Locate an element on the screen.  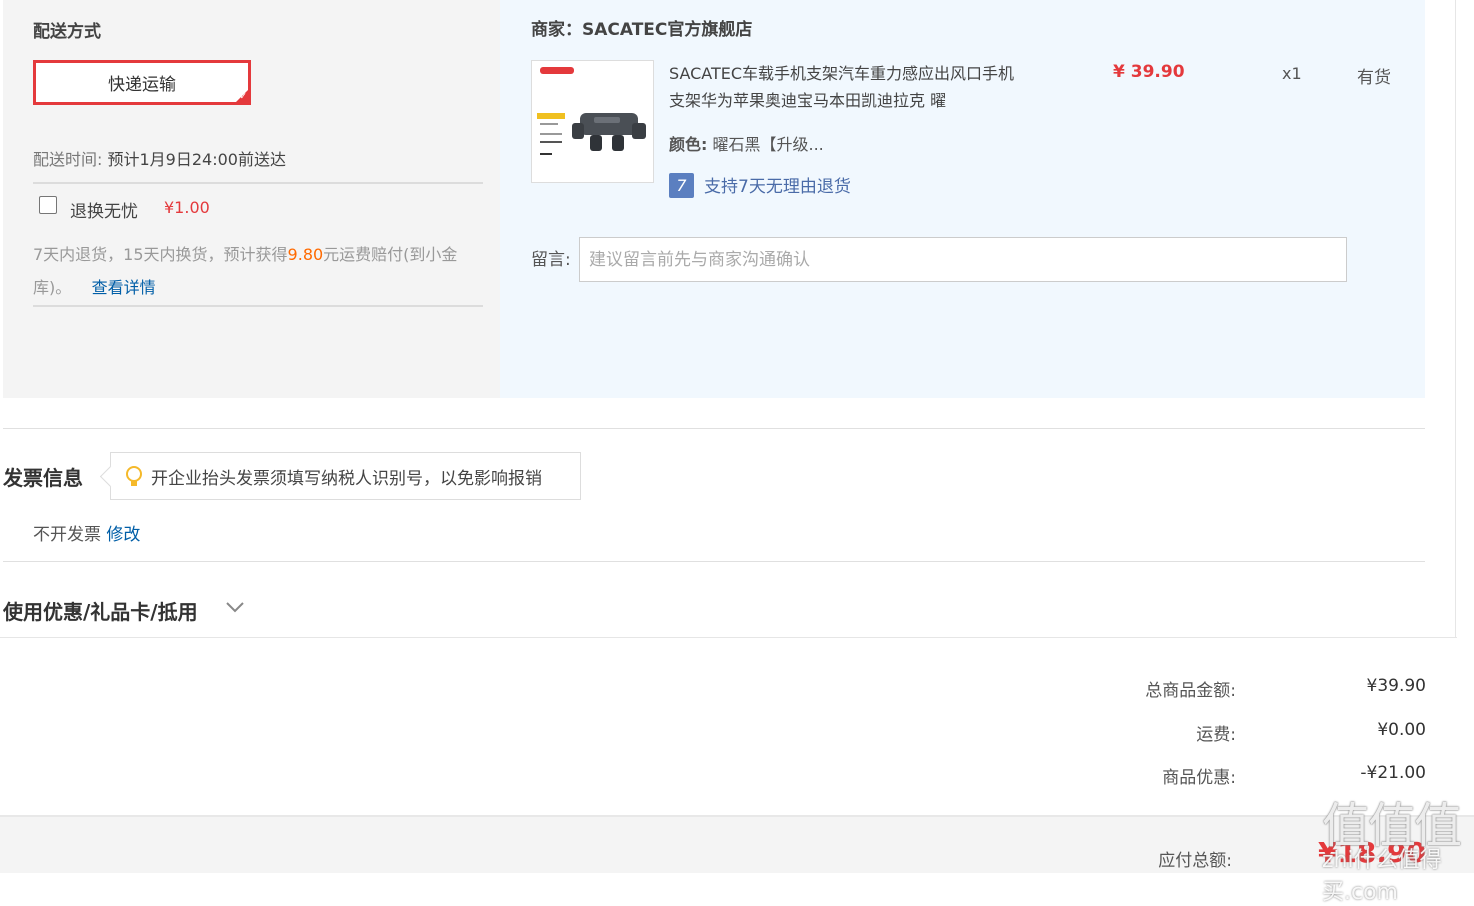
discount-label: 商品优惠: is located at coordinates (1199, 778).